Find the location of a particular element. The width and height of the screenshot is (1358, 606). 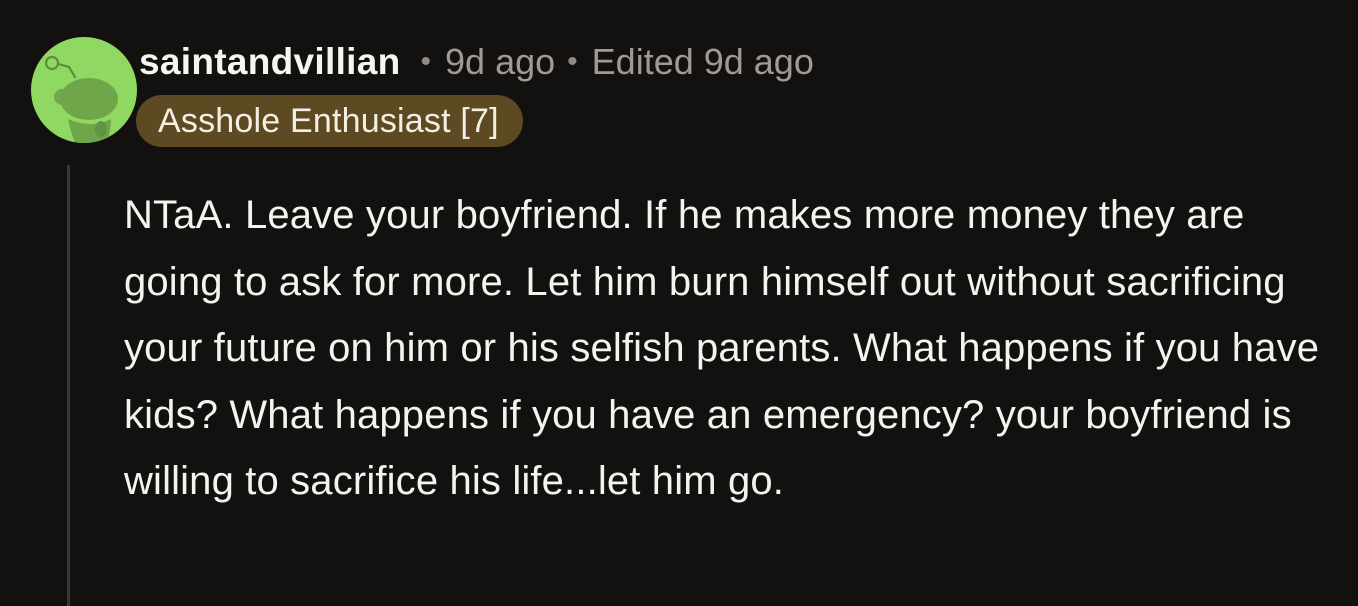

comment-meta: saintandvillian • 9d ago • Edited 9d ago is located at coordinates (476, 62).